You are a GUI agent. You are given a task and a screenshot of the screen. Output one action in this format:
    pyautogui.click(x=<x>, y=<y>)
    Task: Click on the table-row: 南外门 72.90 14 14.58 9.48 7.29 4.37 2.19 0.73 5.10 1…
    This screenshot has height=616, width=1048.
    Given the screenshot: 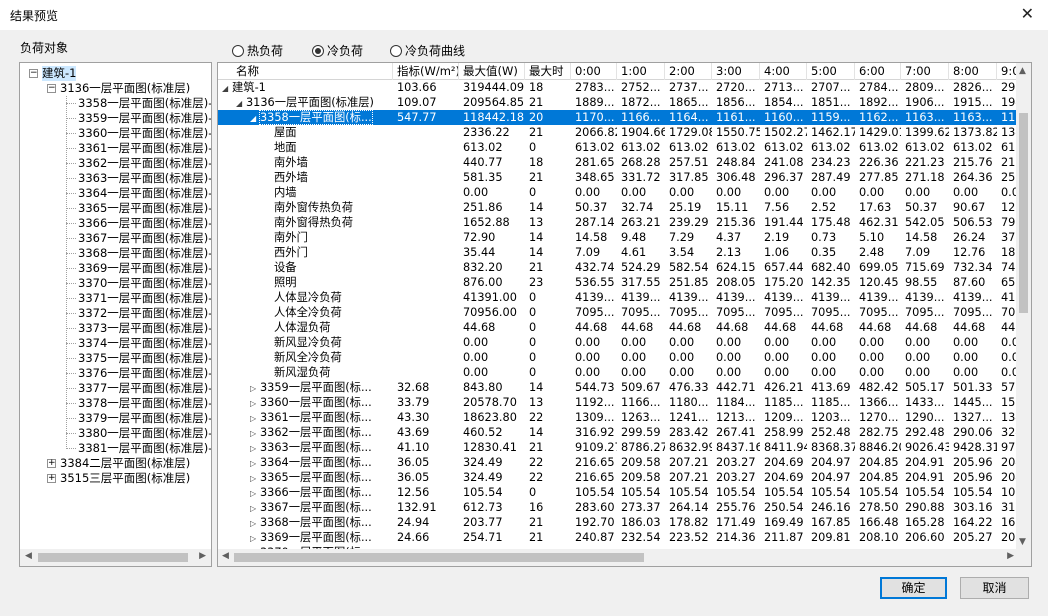 What is the action you would take?
    pyautogui.click(x=618, y=237)
    